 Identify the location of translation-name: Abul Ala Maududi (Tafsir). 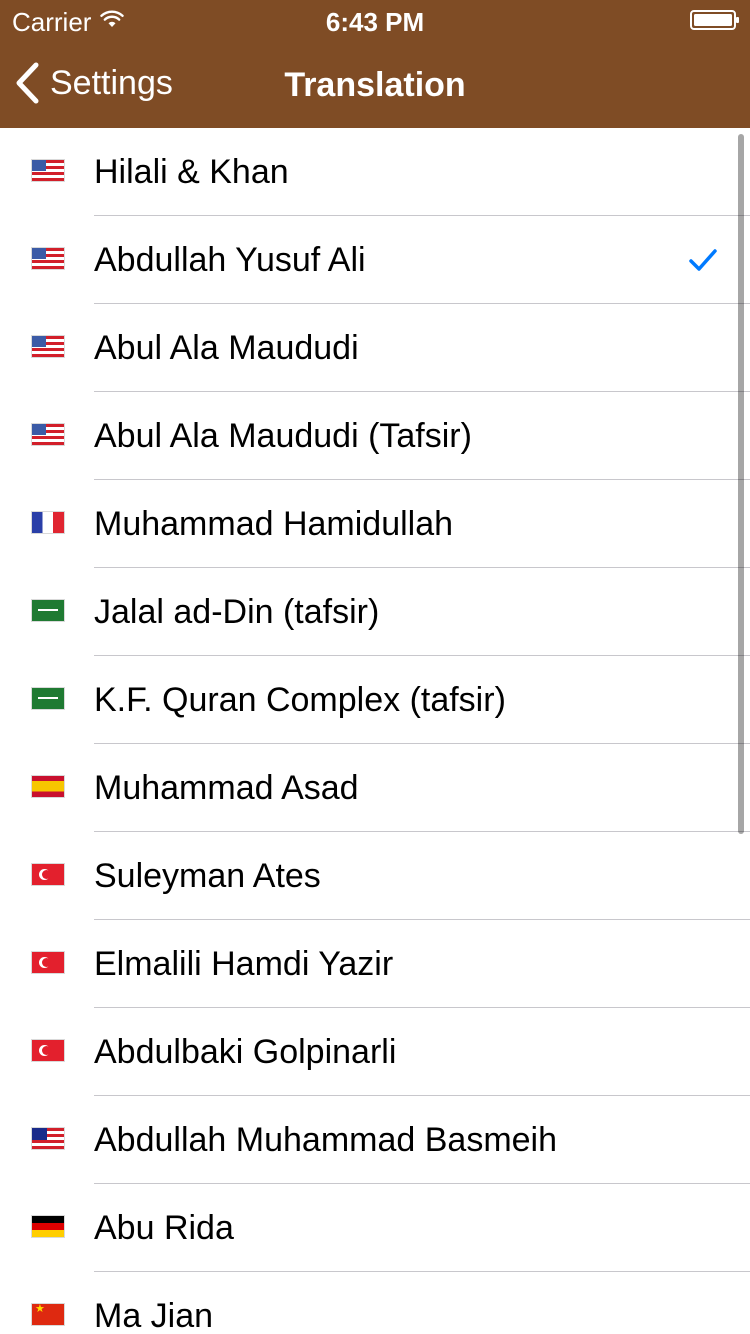
(283, 436).